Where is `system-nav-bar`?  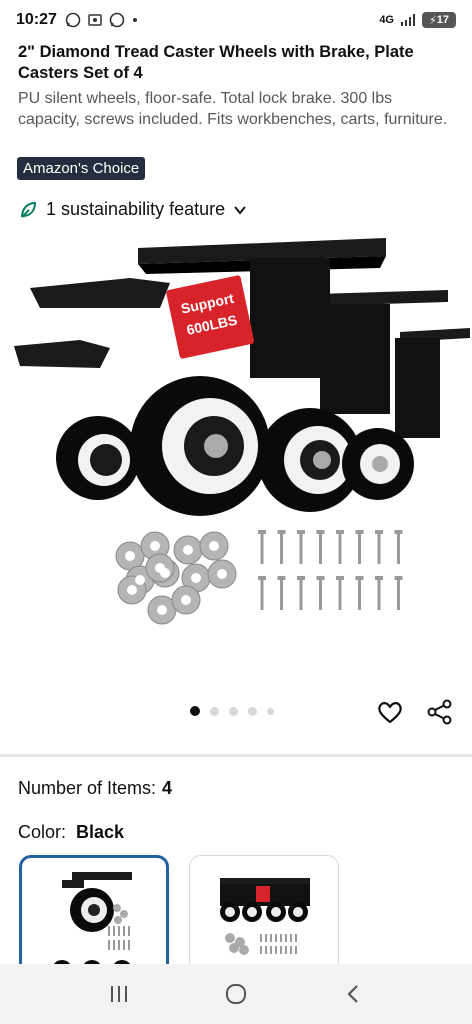 system-nav-bar is located at coordinates (236, 994).